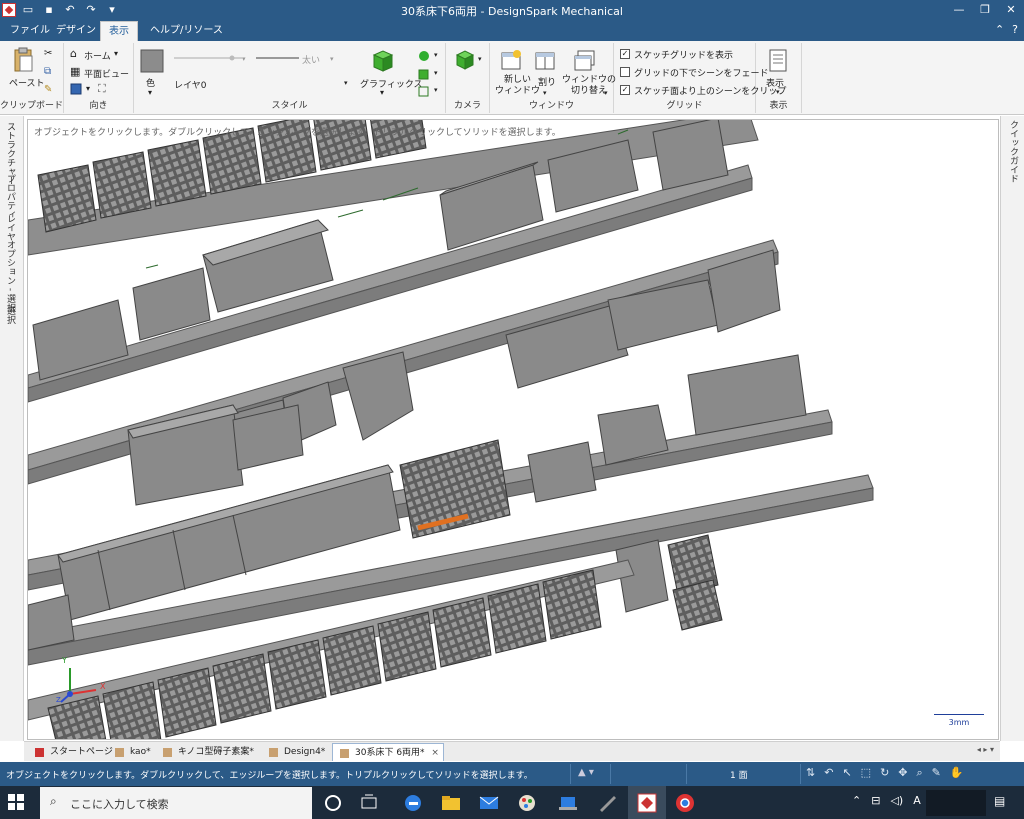 The width and height of the screenshot is (1024, 819). What do you see at coordinates (10, 227) in the screenshot?
I see `tab-layers: レイヤ` at bounding box center [10, 227].